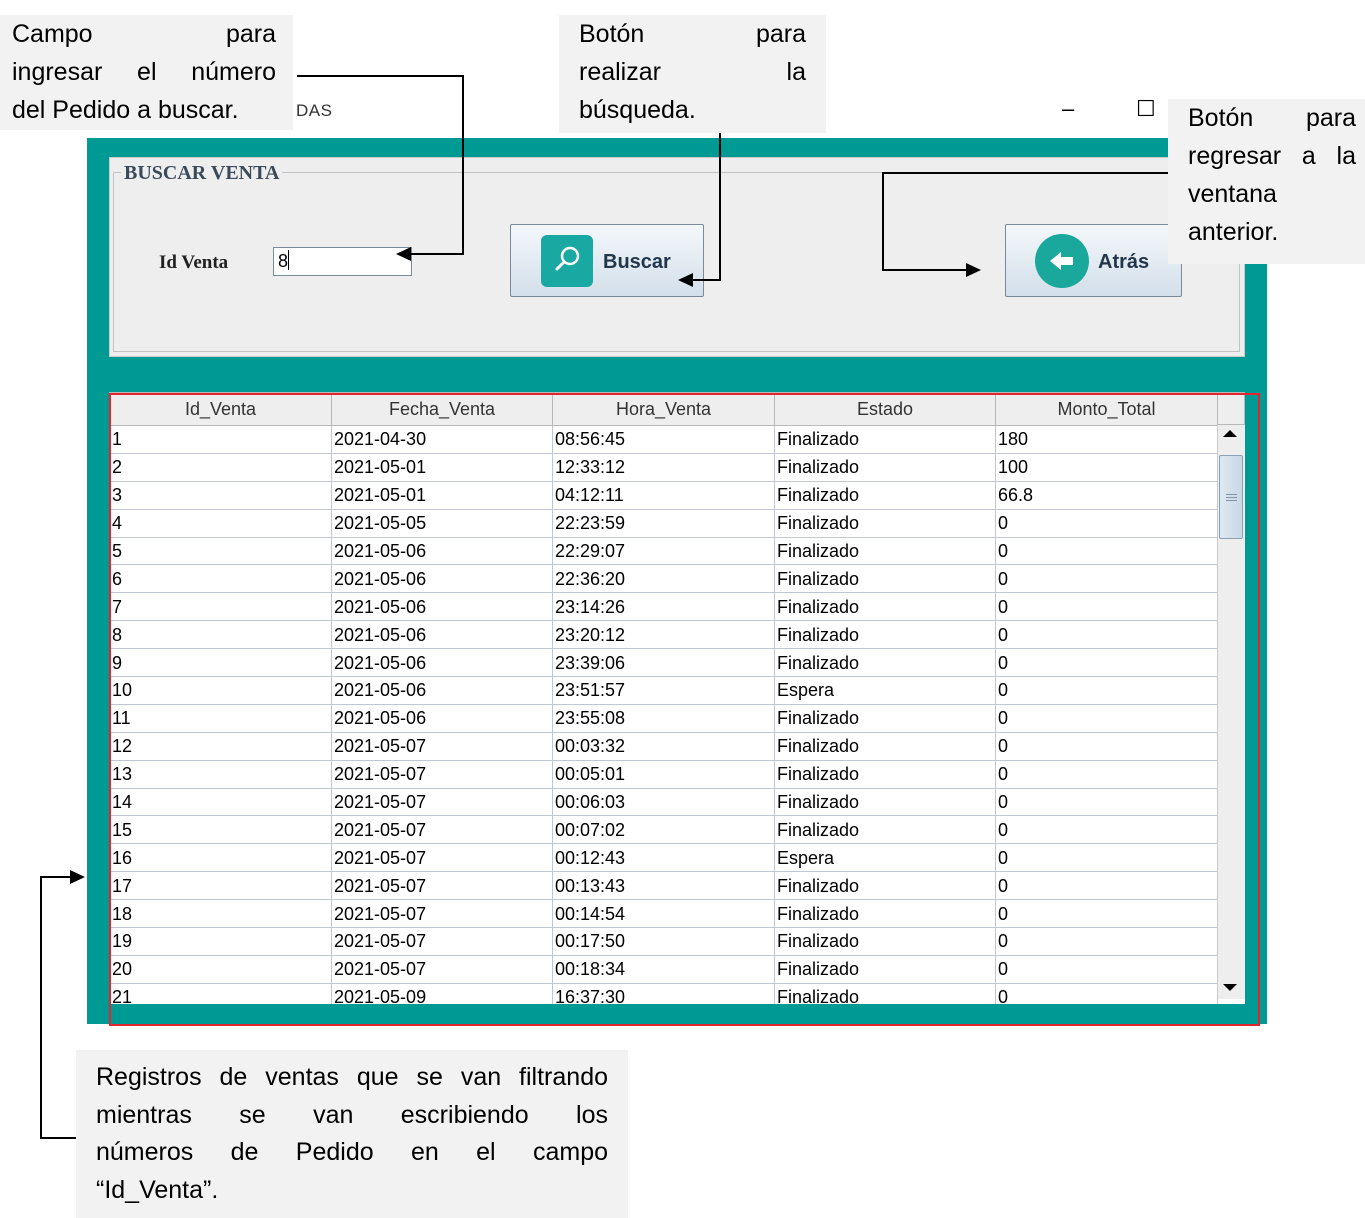 The width and height of the screenshot is (1365, 1218). I want to click on back-button-label: Atrás, so click(1124, 262).